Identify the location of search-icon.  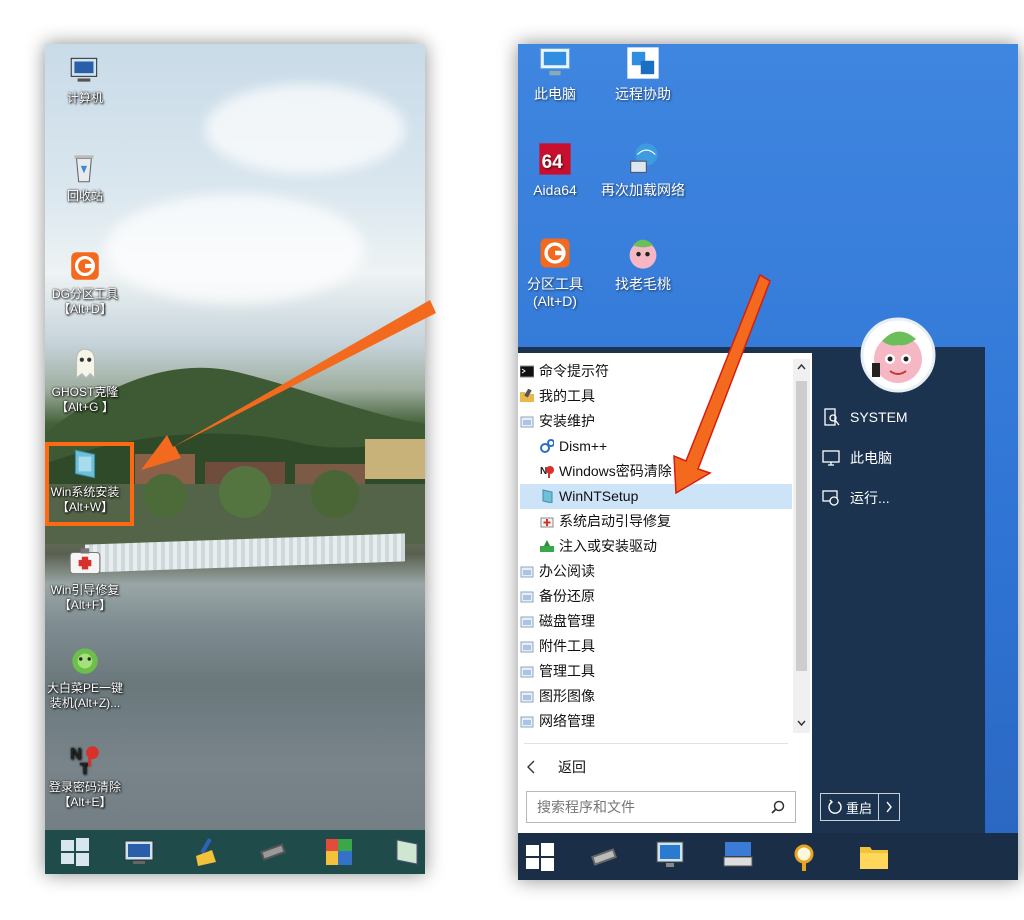
(778, 807).